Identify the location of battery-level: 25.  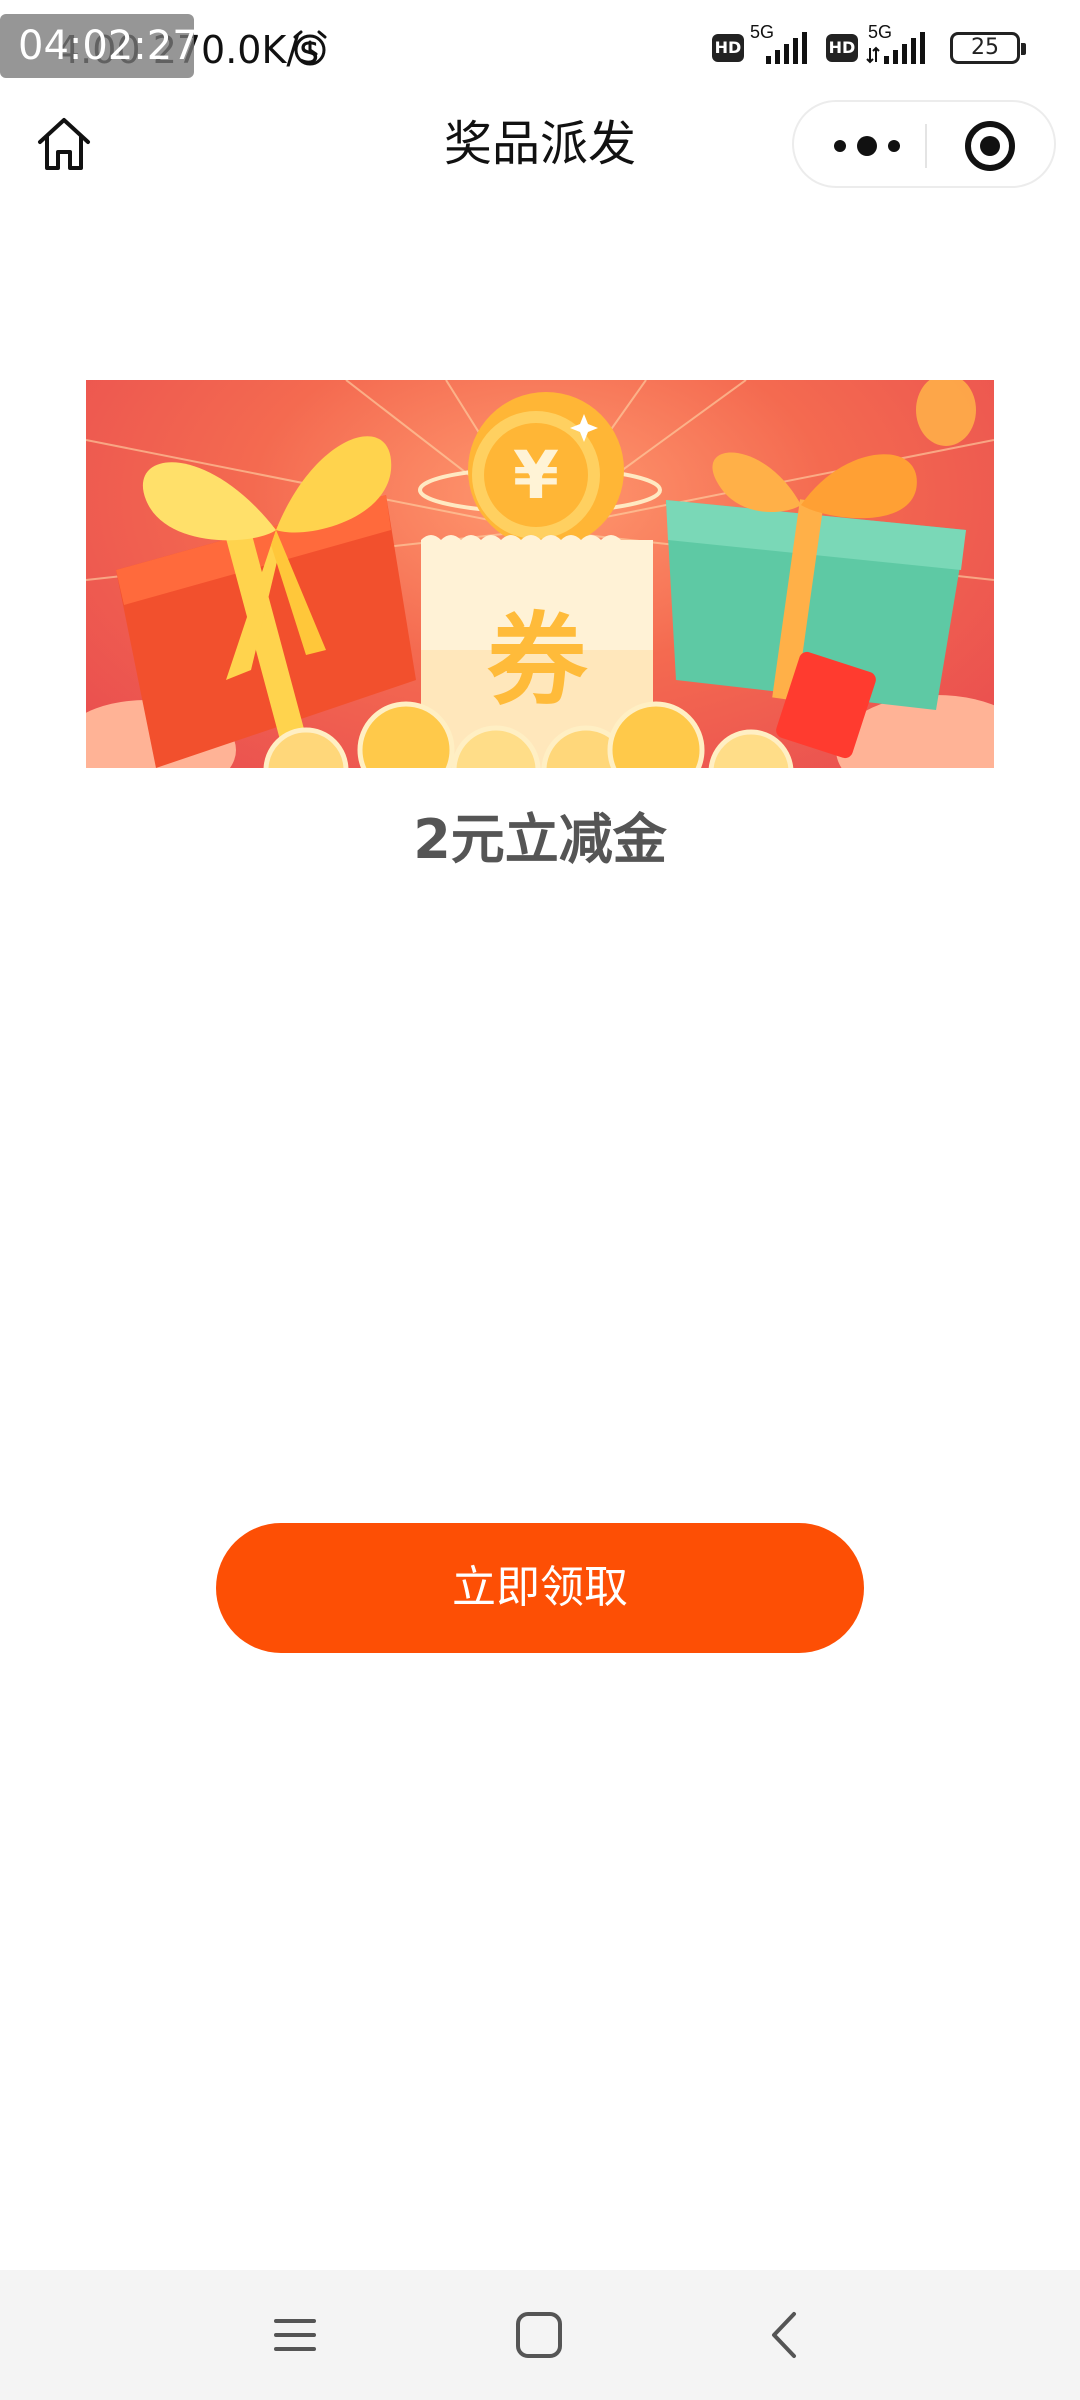
(985, 47).